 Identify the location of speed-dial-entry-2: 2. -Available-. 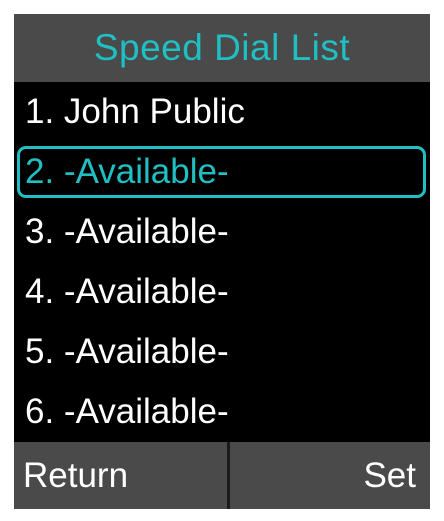
(222, 172).